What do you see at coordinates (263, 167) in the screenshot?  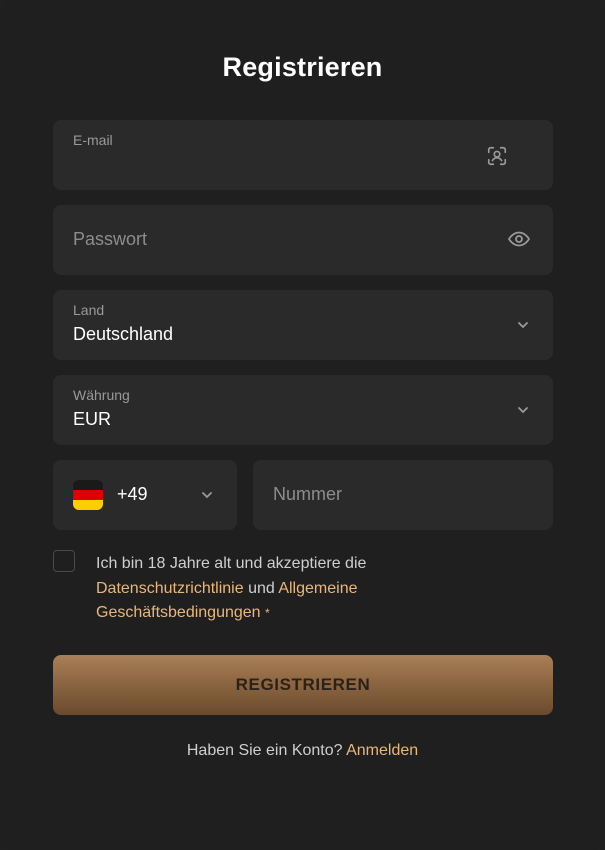 I see `email-input` at bounding box center [263, 167].